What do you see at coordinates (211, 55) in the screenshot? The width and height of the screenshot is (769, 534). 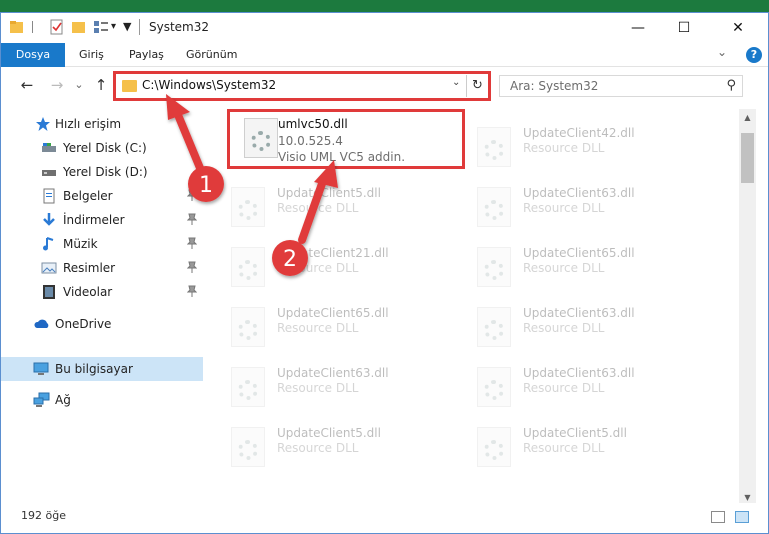 I see `tab-view: Görünüm` at bounding box center [211, 55].